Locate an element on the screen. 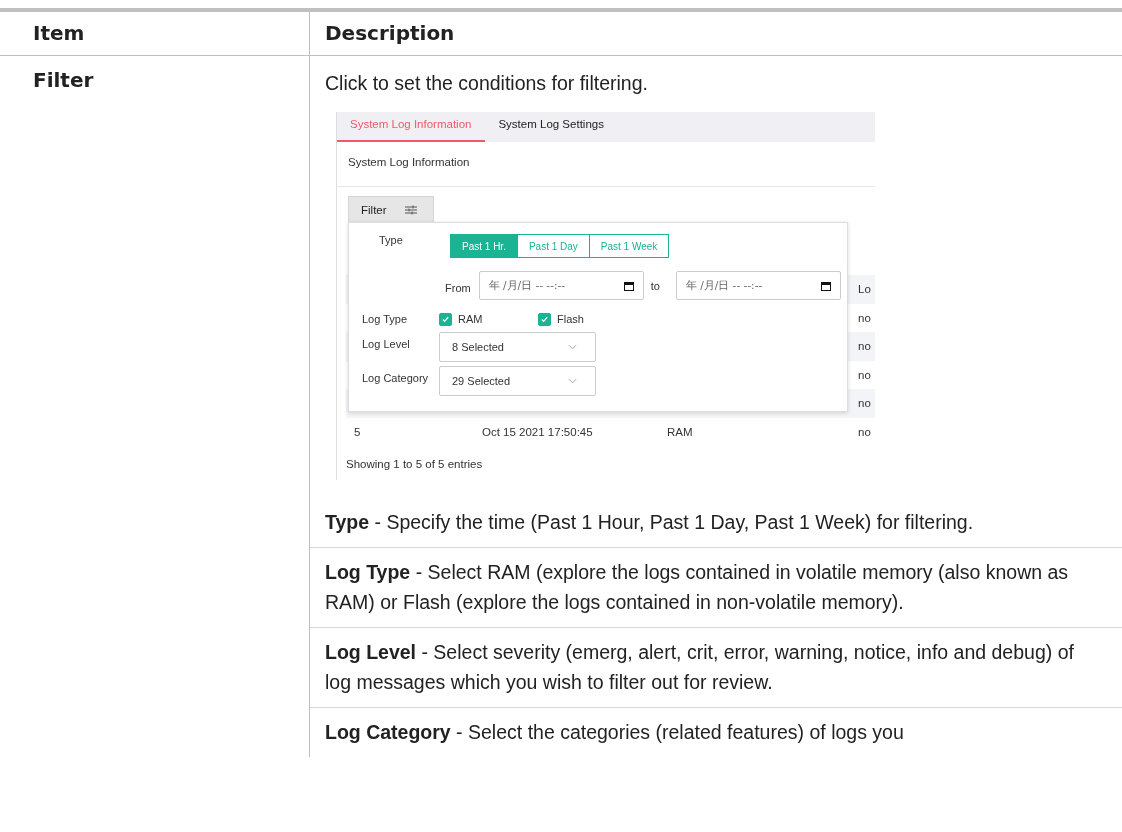 The image size is (1122, 832). table-cell: 5 is located at coordinates (357, 431).